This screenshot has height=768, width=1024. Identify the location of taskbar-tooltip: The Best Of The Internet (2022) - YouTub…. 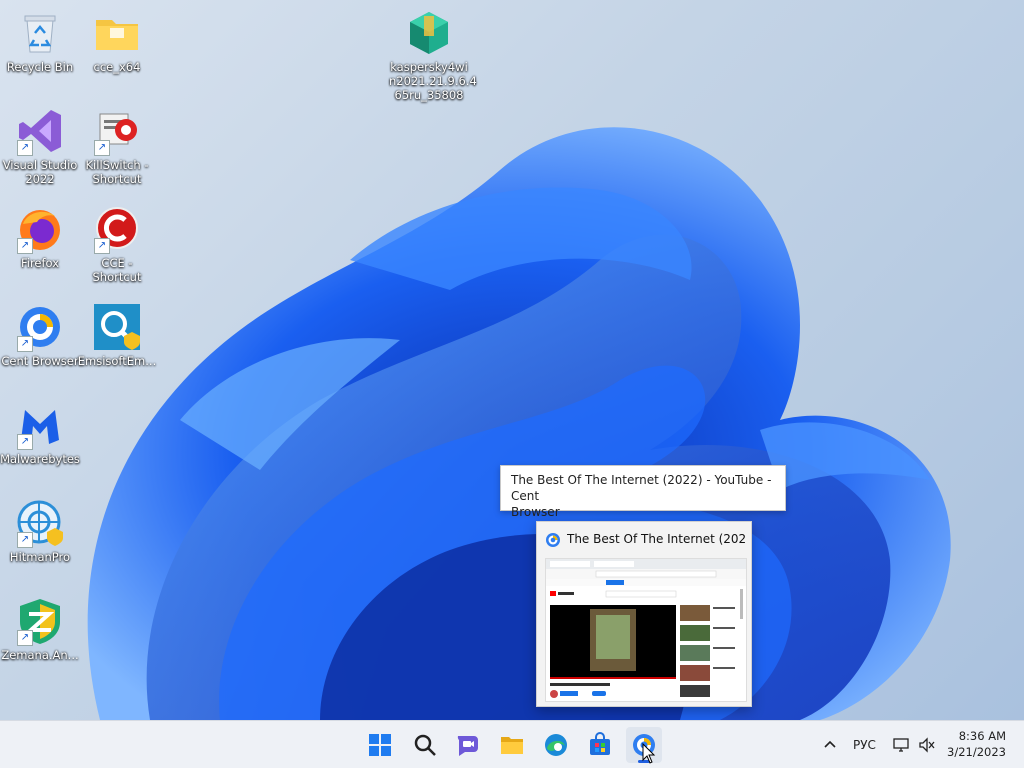
(643, 492).